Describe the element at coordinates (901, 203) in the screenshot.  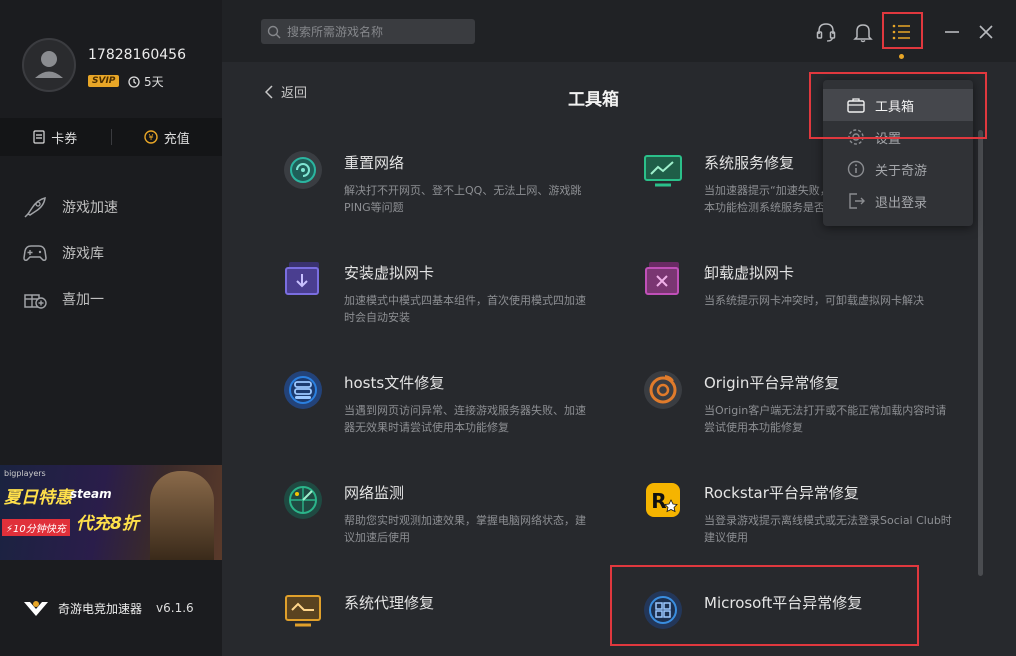
I see `menu-item-label: 退出登录` at that location.